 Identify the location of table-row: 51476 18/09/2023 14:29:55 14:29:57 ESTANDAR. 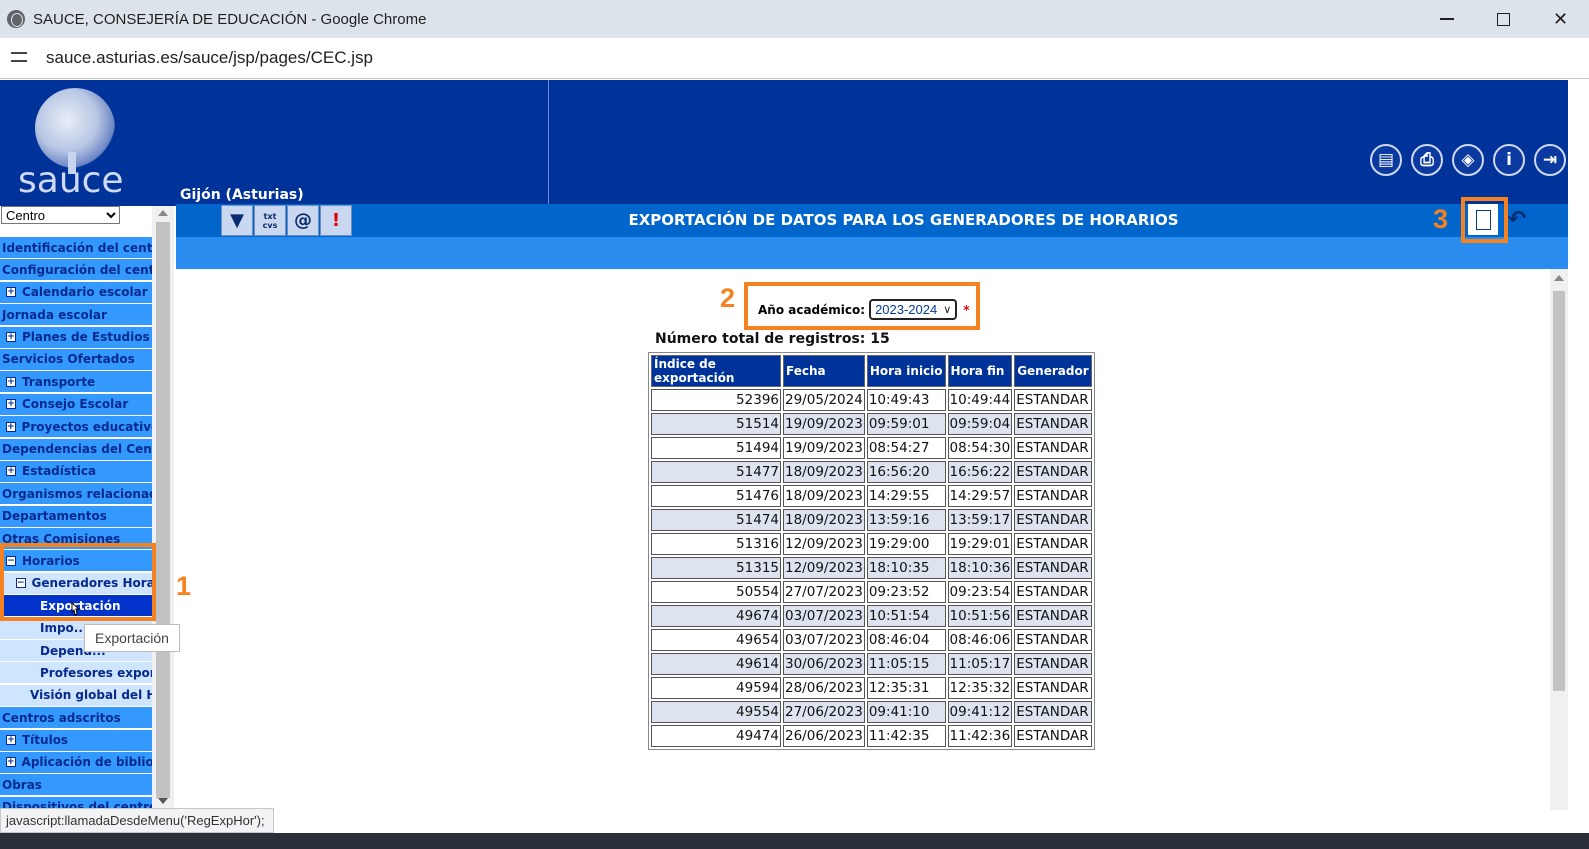
(871, 496).